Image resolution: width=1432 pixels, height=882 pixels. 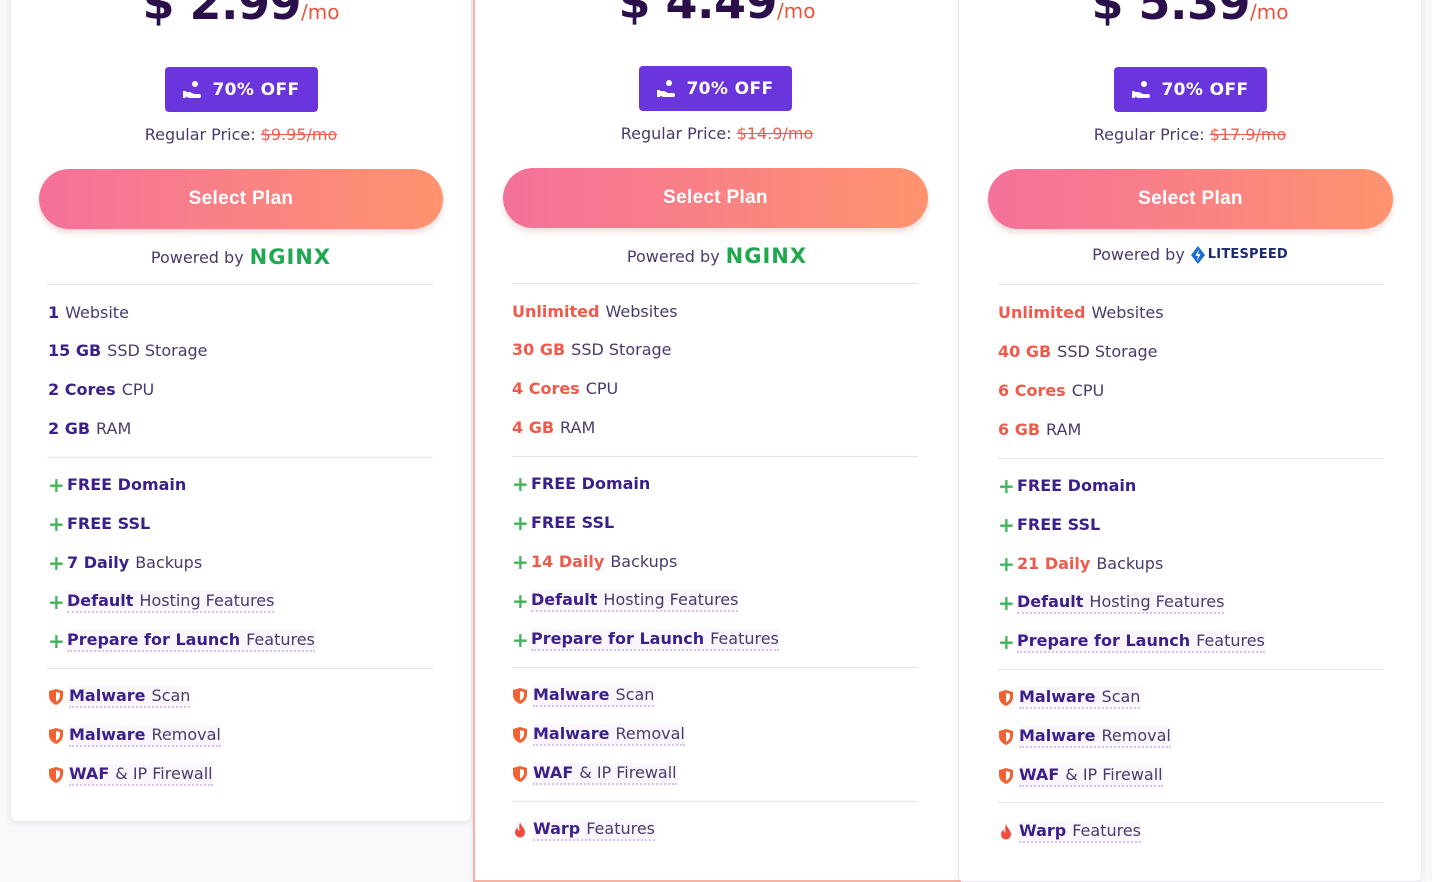 What do you see at coordinates (101, 389) in the screenshot?
I see `feature-cpu: 2 Cores CPU` at bounding box center [101, 389].